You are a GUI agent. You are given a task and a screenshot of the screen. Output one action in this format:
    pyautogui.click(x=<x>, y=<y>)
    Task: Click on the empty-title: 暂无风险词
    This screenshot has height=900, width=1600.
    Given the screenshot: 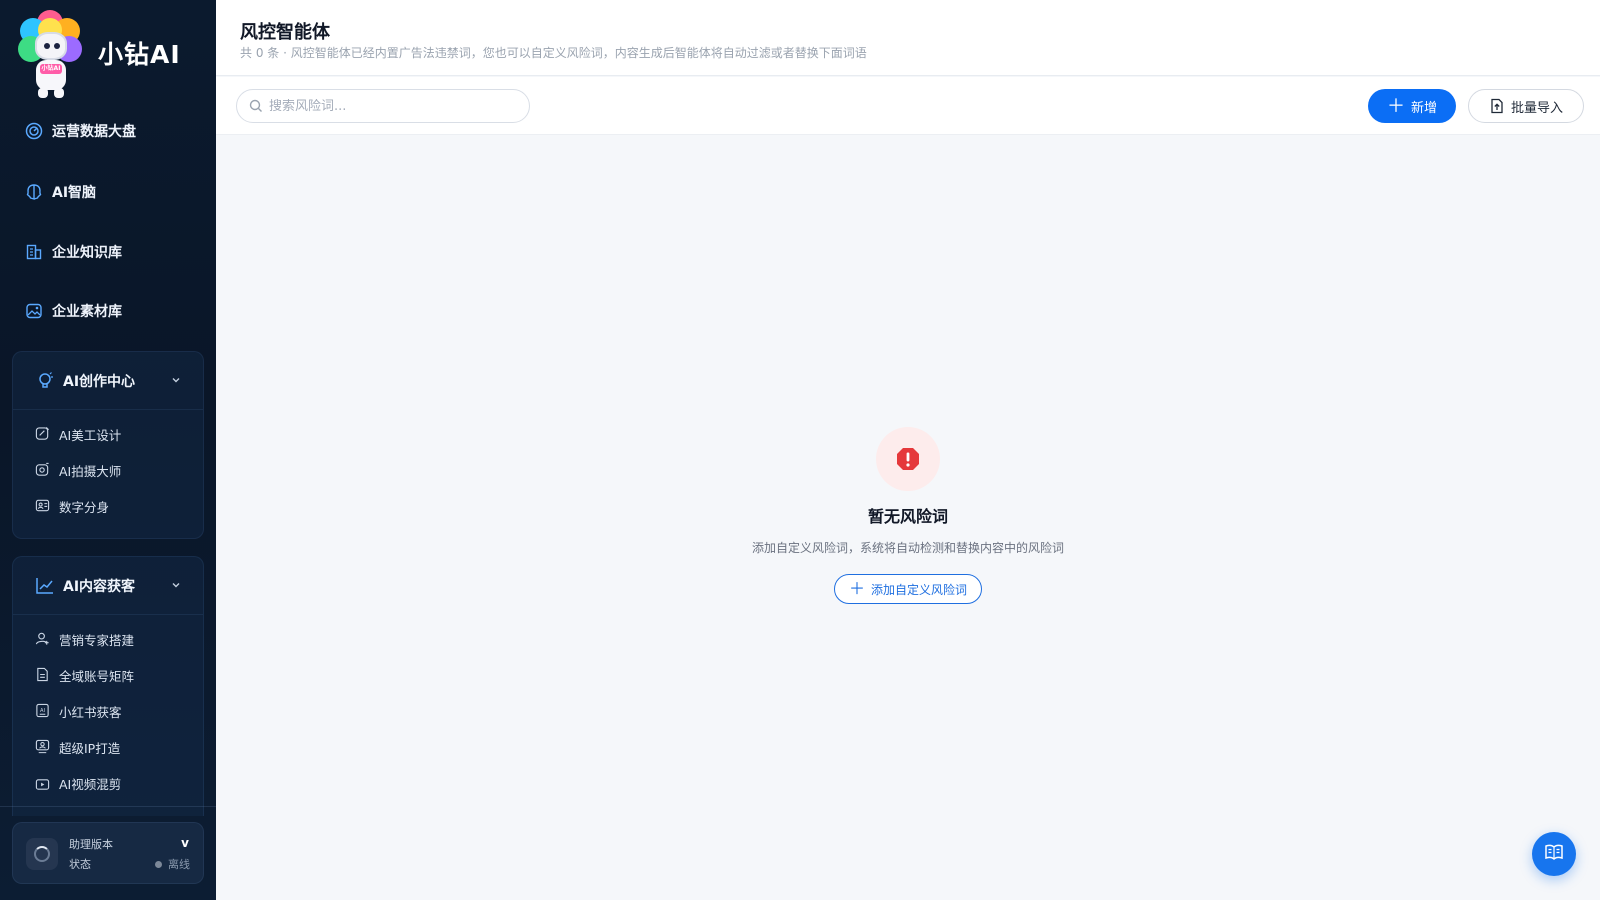 What is the action you would take?
    pyautogui.click(x=907, y=516)
    